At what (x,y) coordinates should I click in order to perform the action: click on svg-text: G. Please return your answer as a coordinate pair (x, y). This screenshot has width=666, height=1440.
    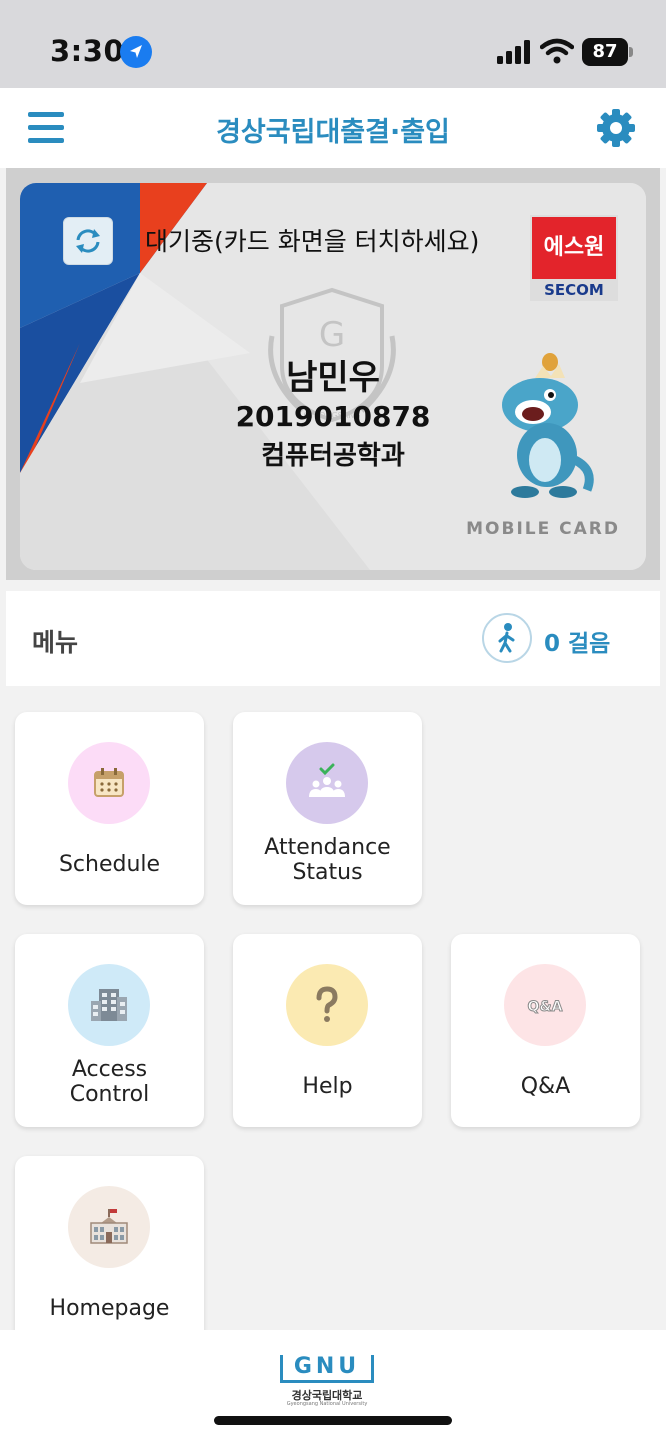
    Looking at the image, I should click on (332, 335).